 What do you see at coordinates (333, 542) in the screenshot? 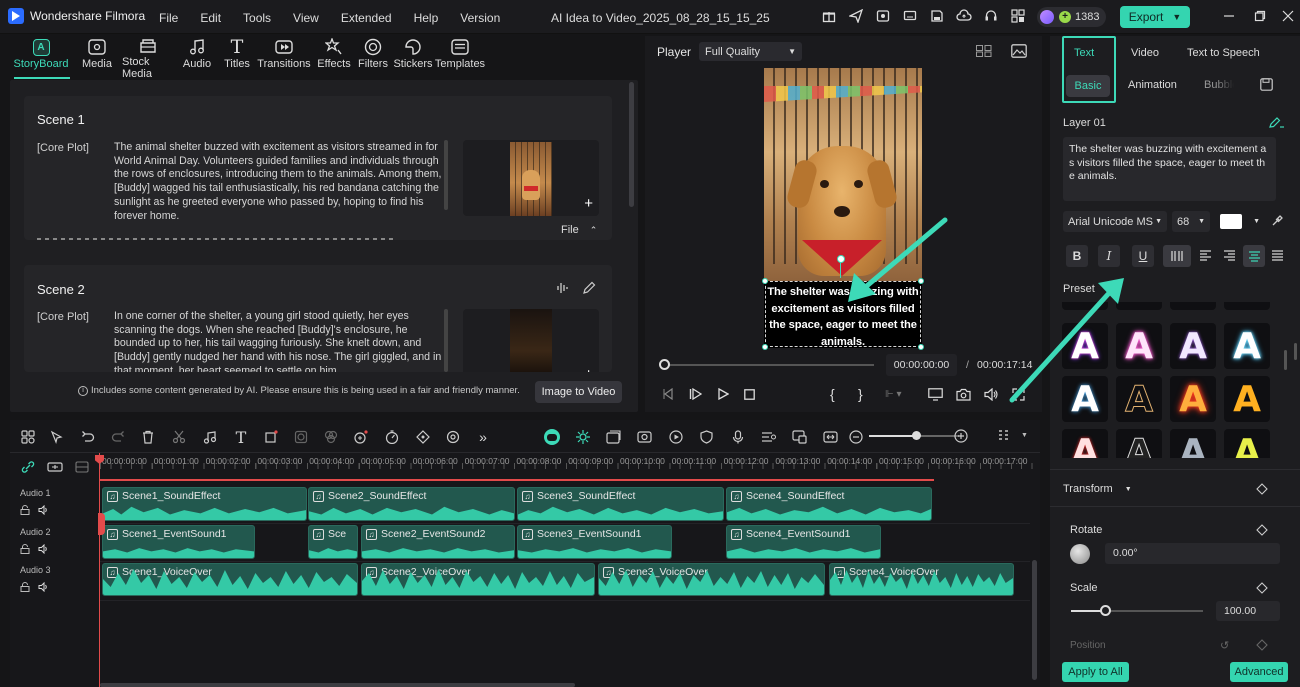
I see `audio-clip: ♫ Sce` at bounding box center [333, 542].